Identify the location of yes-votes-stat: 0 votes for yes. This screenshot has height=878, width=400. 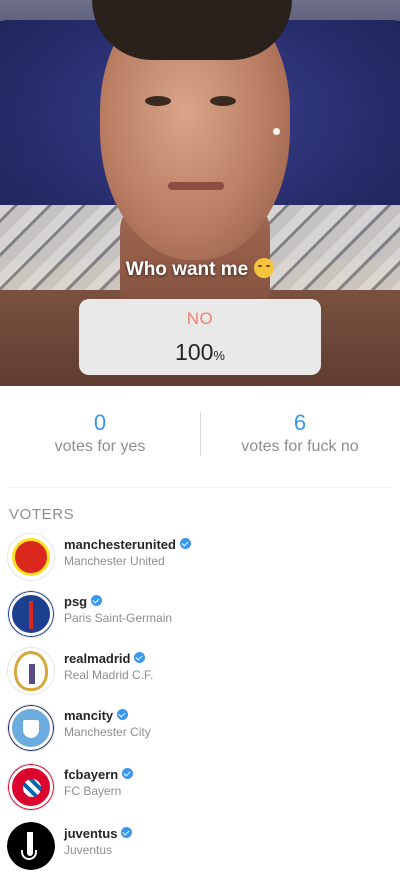
(100, 433).